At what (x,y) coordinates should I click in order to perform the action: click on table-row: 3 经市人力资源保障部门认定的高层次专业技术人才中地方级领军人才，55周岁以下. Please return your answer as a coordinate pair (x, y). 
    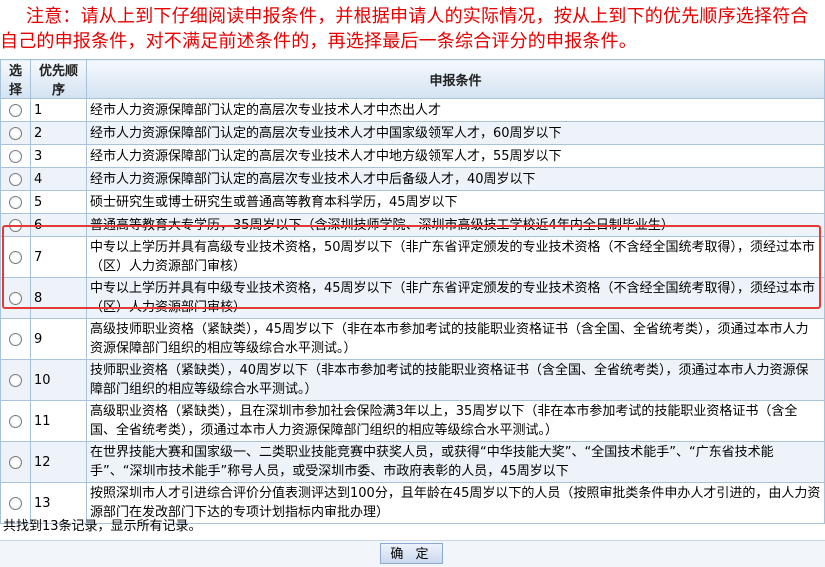
    Looking at the image, I should click on (412, 156).